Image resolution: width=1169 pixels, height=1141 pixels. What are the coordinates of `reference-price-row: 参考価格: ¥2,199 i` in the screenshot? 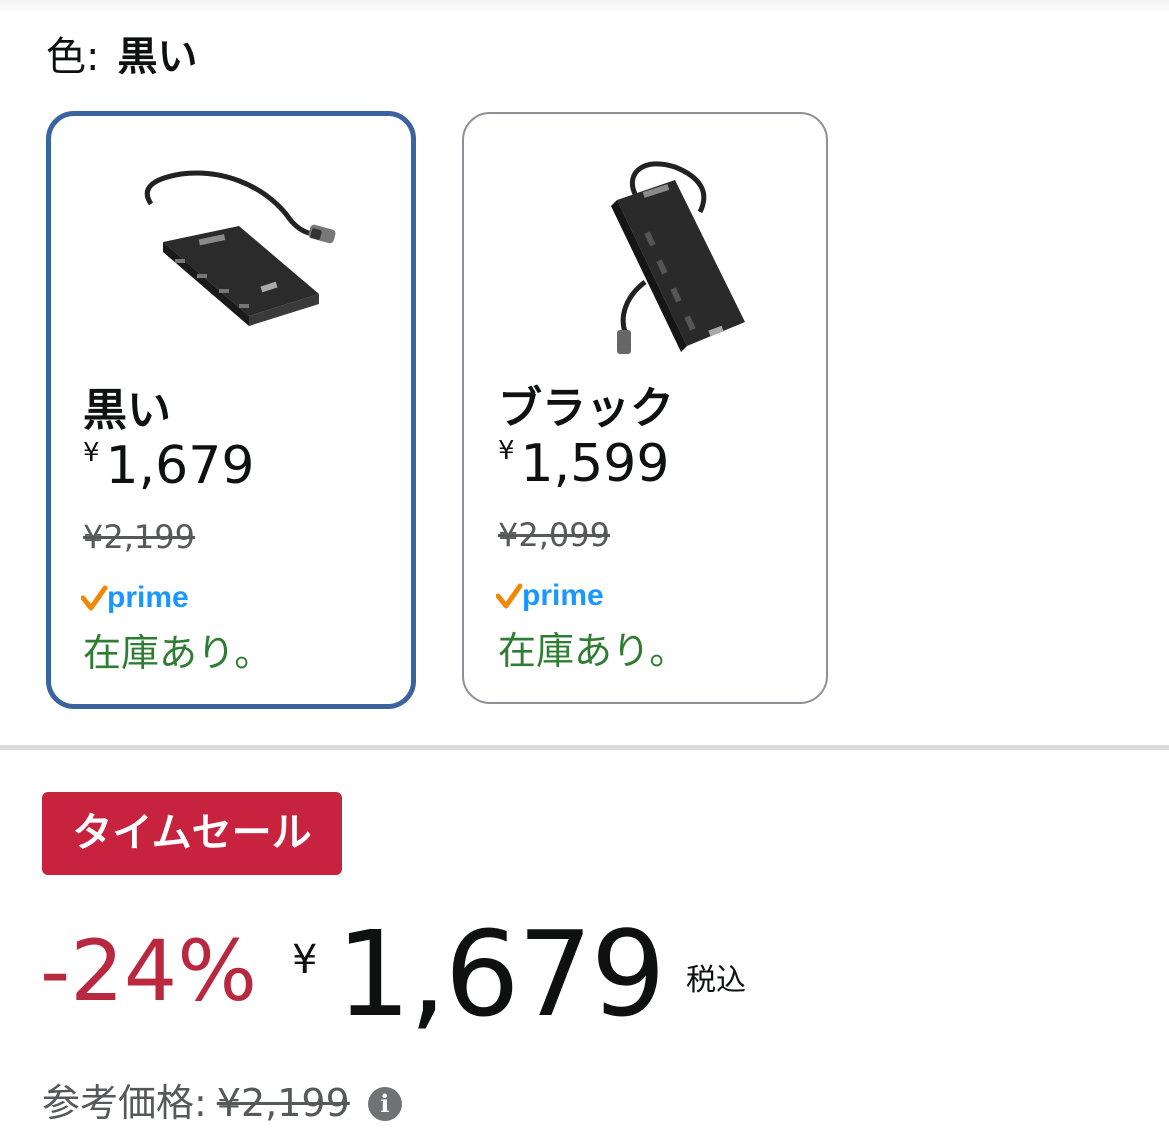 It's located at (222, 1099).